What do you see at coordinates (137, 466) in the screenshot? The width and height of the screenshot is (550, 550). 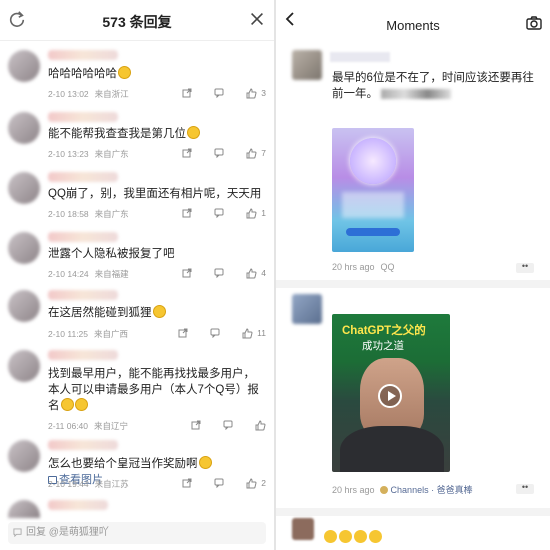 I see `comment-item: 怎么也要给个皇冠当作奖励啊 查看图片 2-10 19:44 来自江苏 2` at bounding box center [137, 466].